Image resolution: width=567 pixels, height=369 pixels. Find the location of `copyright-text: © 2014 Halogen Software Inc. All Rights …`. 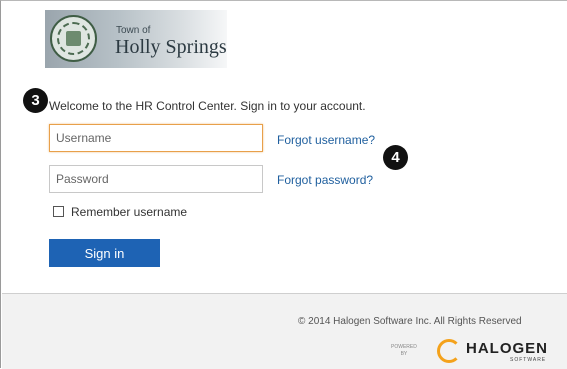

copyright-text: © 2014 Halogen Software Inc. All Rights … is located at coordinates (410, 321).